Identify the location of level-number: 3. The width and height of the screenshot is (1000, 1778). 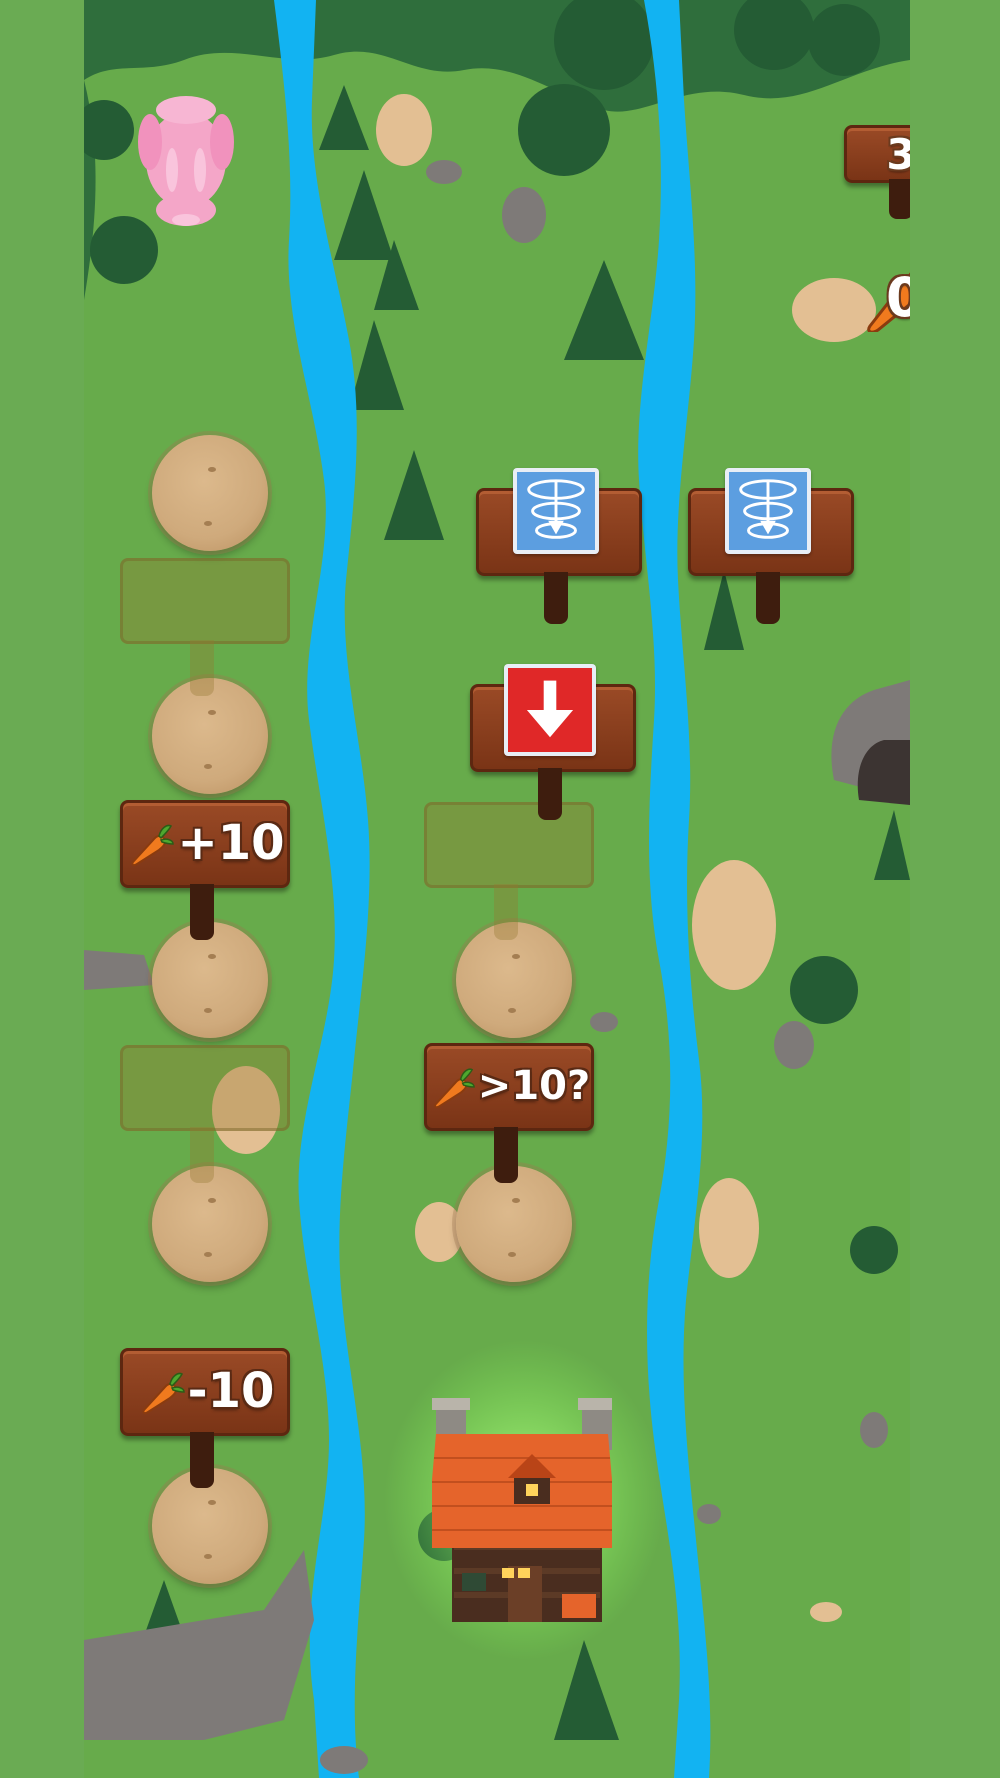
(898, 154).